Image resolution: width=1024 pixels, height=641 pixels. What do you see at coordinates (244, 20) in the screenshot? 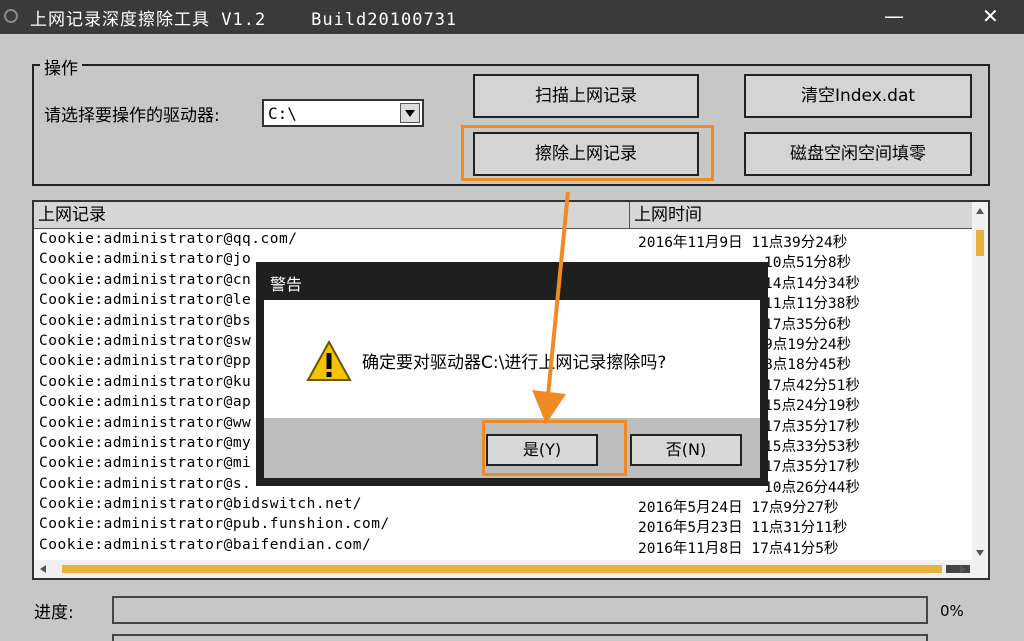
I see `window-title: 上网记录深度擦除工具 V1.2 Build20100731` at bounding box center [244, 20].